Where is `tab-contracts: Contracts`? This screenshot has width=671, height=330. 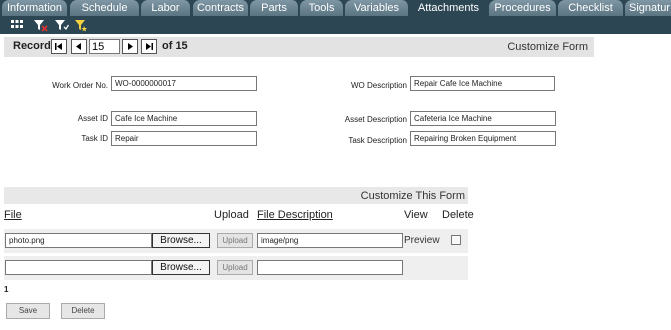 tab-contracts: Contracts is located at coordinates (221, 8).